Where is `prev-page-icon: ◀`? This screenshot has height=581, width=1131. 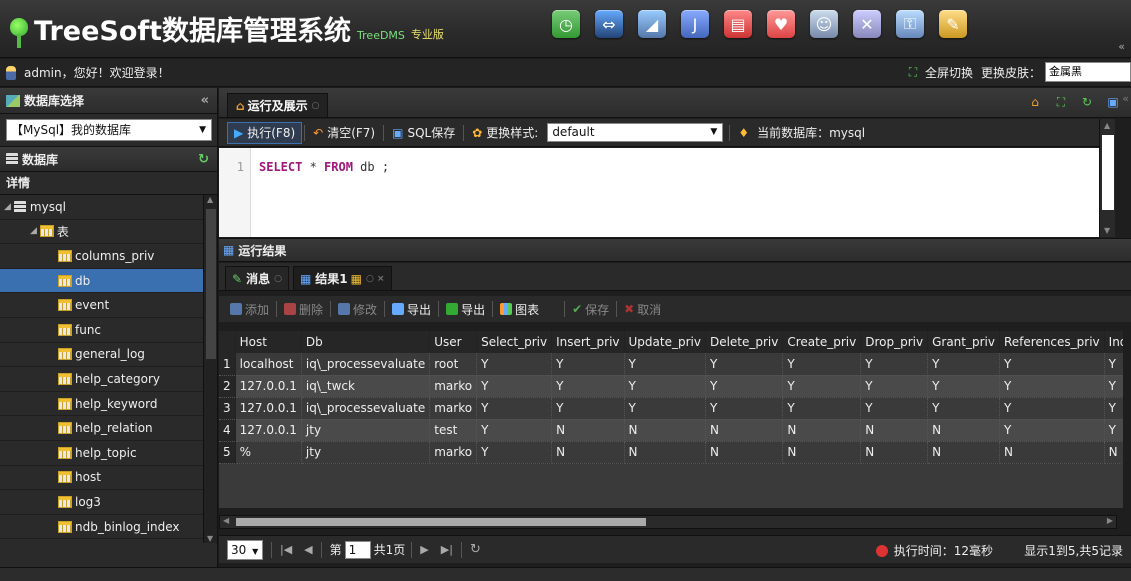 prev-page-icon: ◀ is located at coordinates (308, 549).